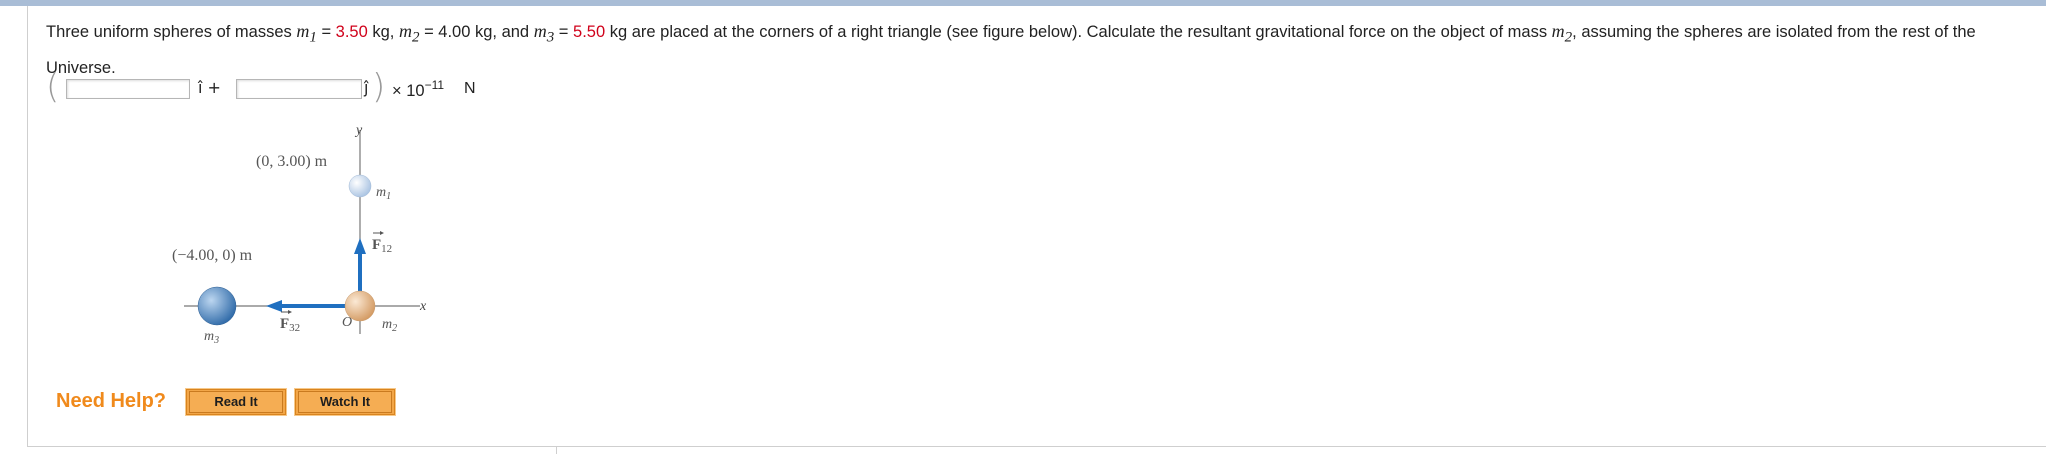 This screenshot has width=2046, height=456. I want to click on read-it-label: Read It, so click(236, 402).